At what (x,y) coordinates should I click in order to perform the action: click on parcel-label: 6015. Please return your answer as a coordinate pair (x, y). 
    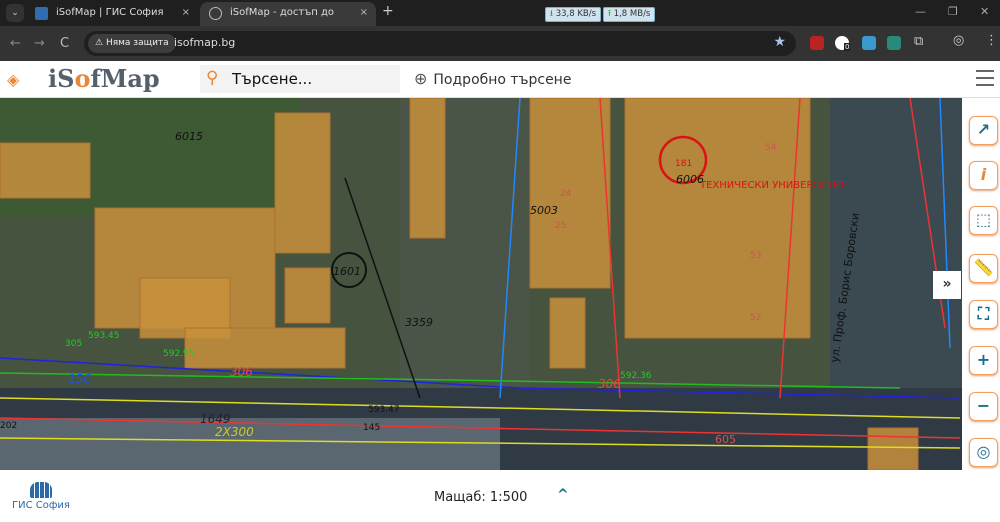
    Looking at the image, I should click on (189, 136).